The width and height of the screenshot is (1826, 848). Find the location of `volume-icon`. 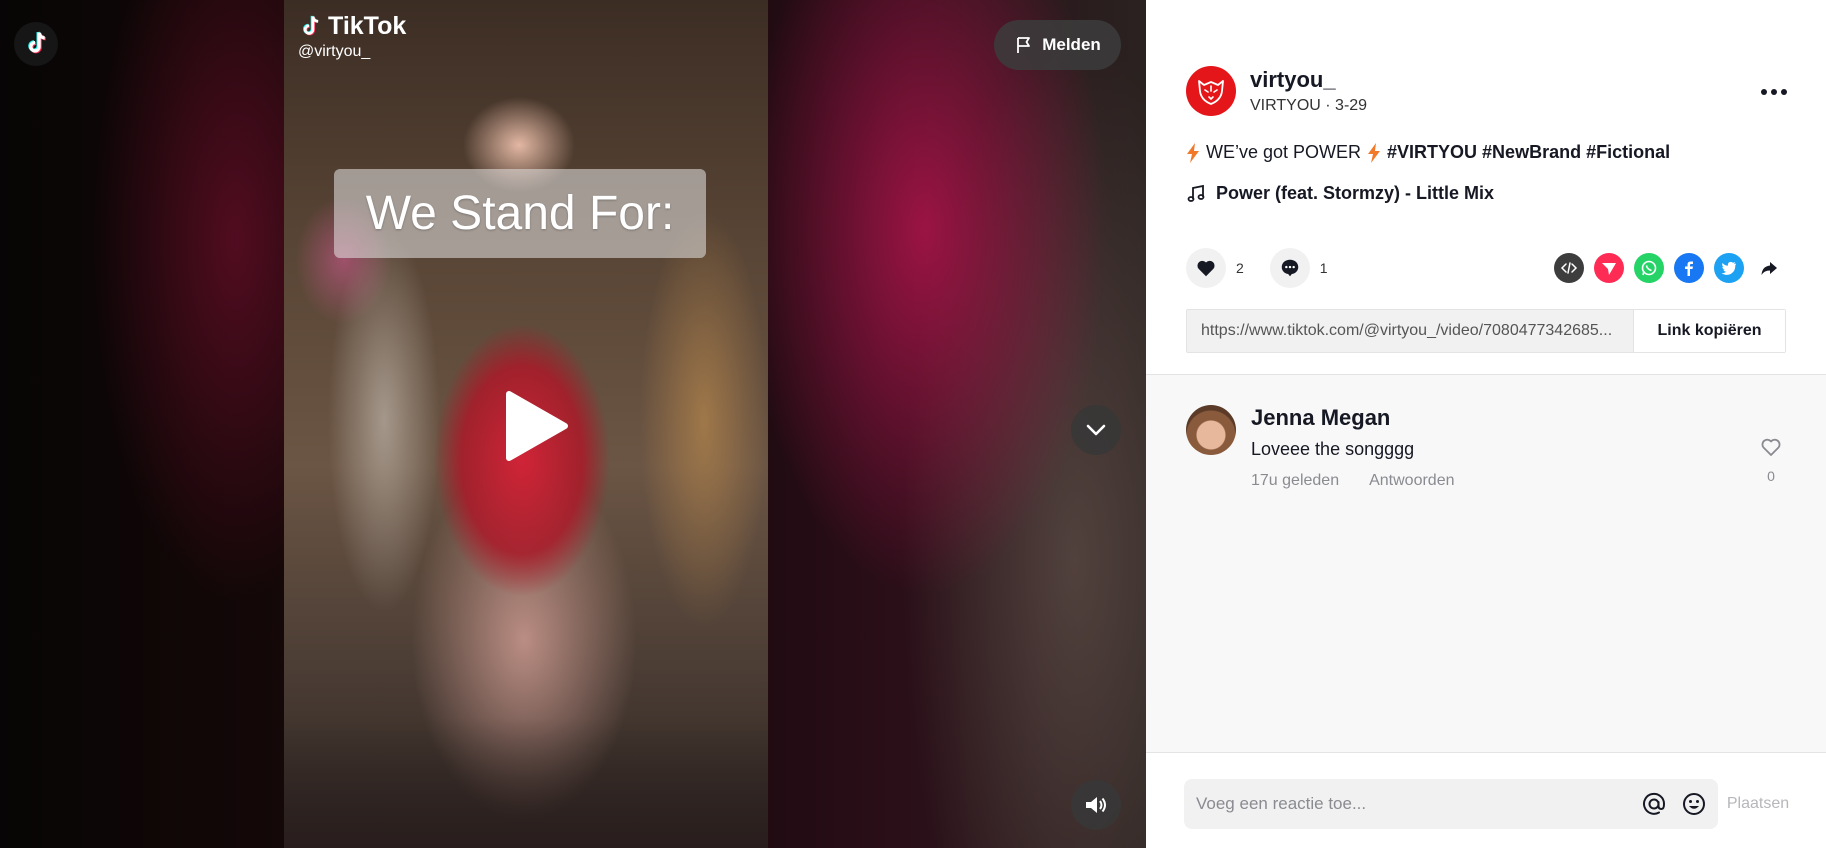

volume-icon is located at coordinates (1096, 805).